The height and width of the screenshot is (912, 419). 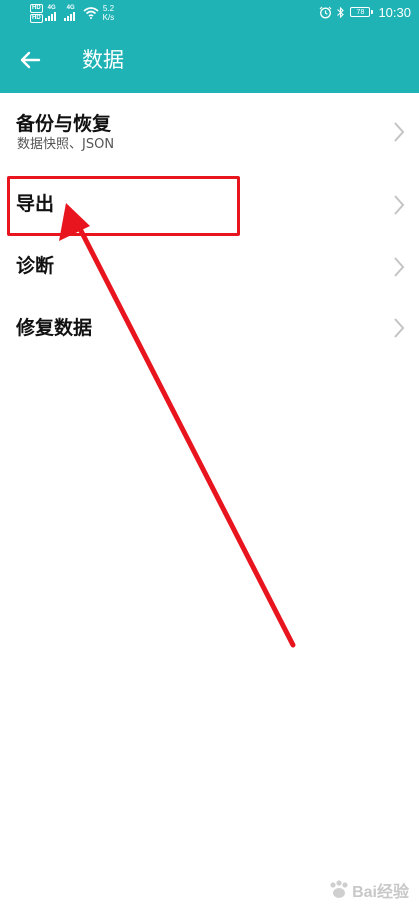 I want to click on back-arrow-icon, so click(x=30, y=60).